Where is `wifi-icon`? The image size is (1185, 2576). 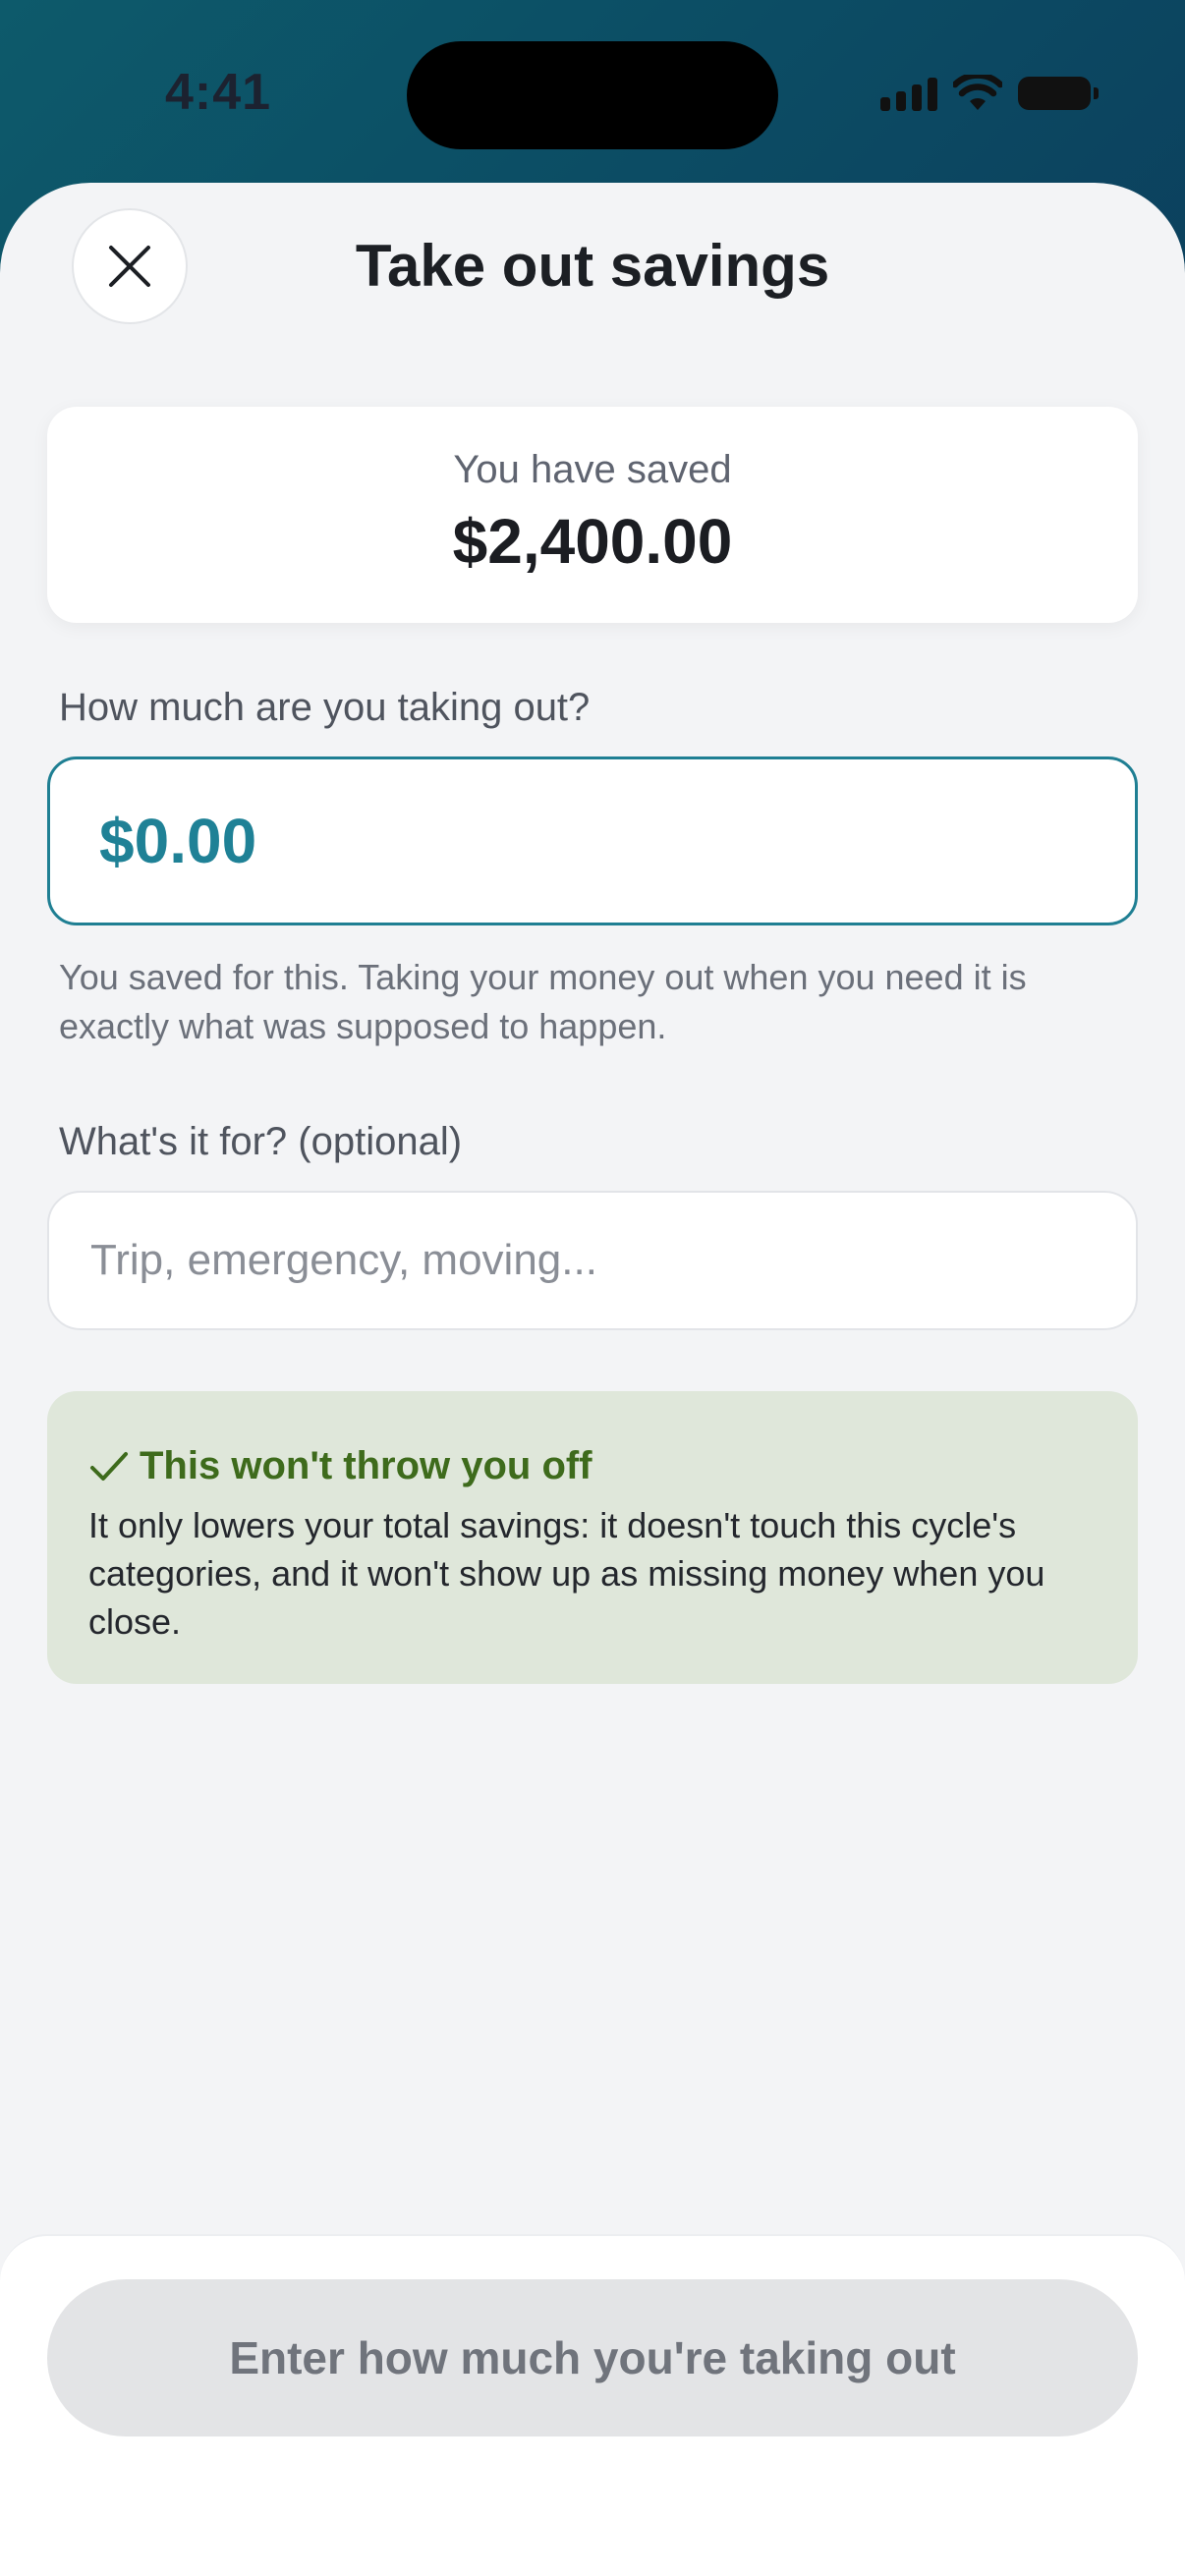 wifi-icon is located at coordinates (978, 92).